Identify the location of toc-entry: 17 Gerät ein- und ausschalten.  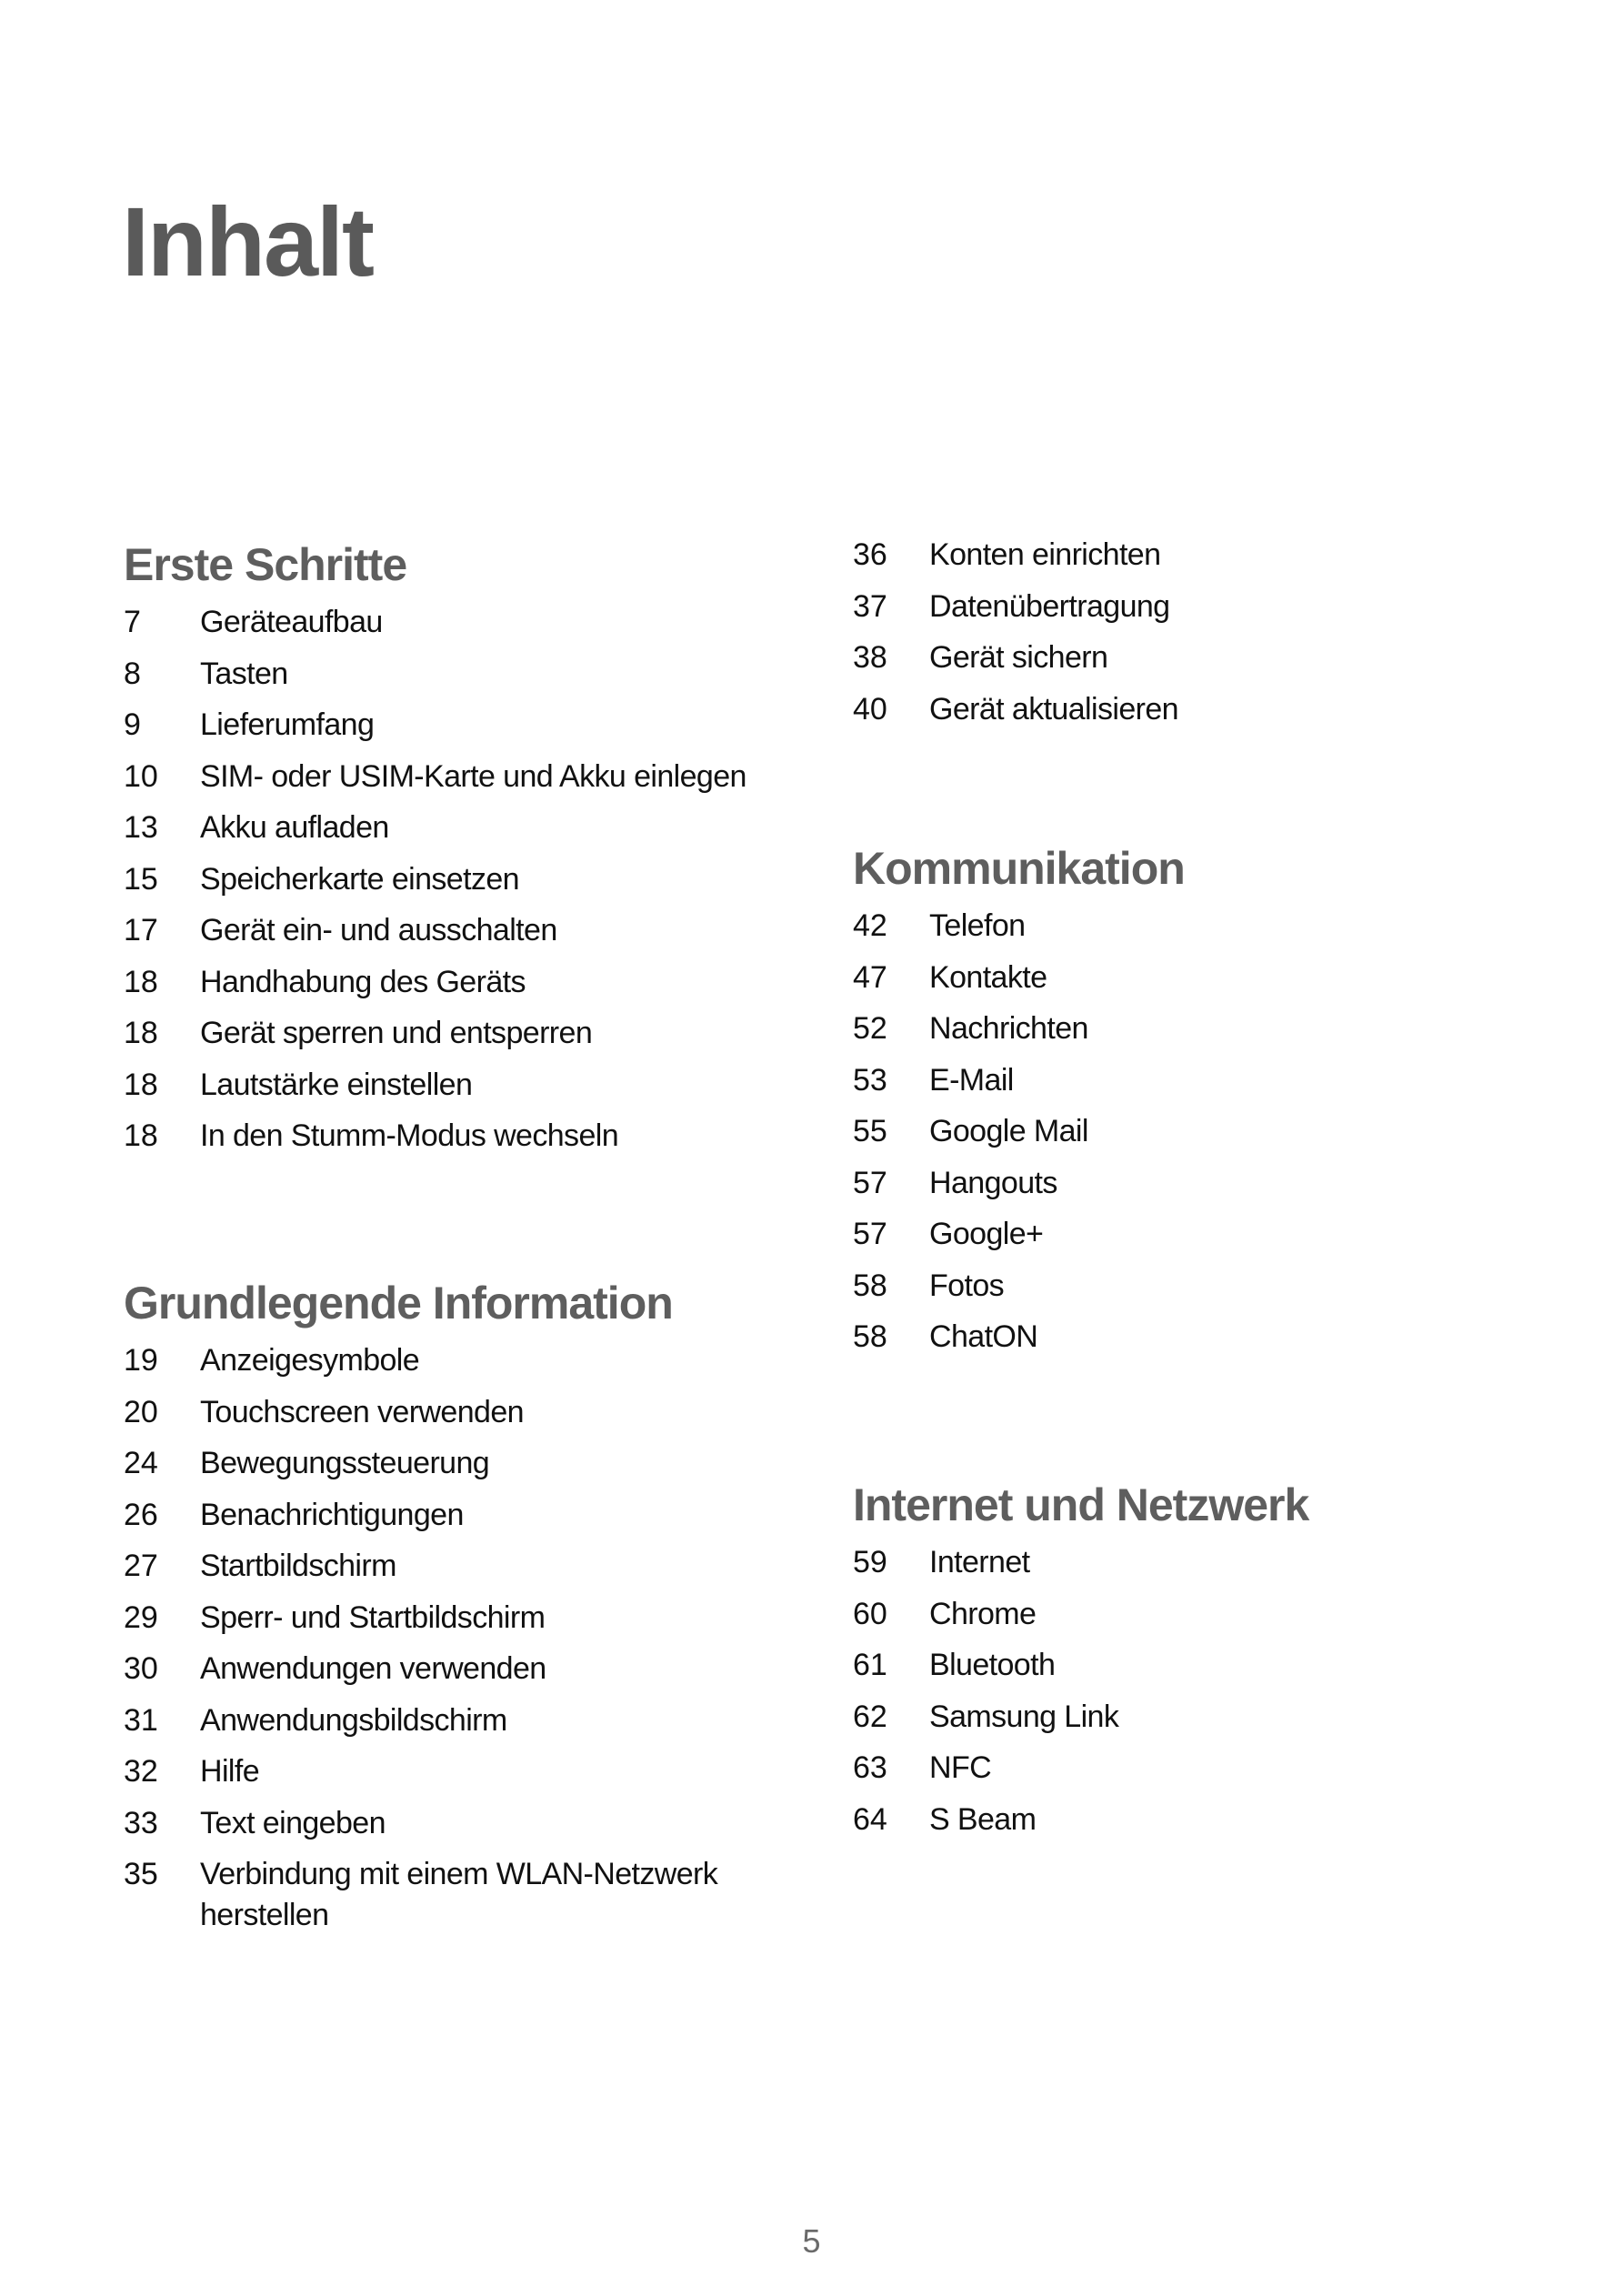
(435, 936).